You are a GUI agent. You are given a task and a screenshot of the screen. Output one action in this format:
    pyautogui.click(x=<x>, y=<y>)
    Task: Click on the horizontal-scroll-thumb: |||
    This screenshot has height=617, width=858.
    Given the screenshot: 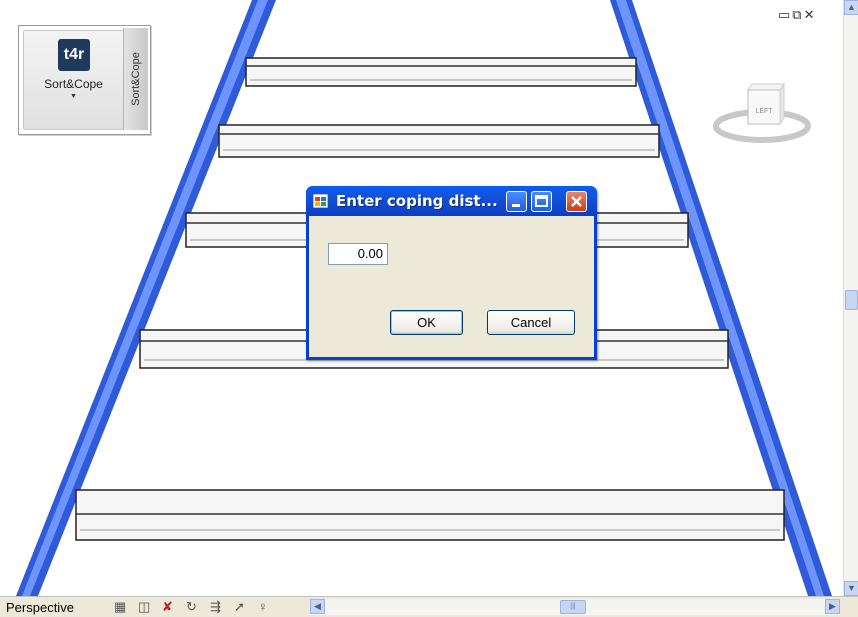 What is the action you would take?
    pyautogui.click(x=573, y=607)
    